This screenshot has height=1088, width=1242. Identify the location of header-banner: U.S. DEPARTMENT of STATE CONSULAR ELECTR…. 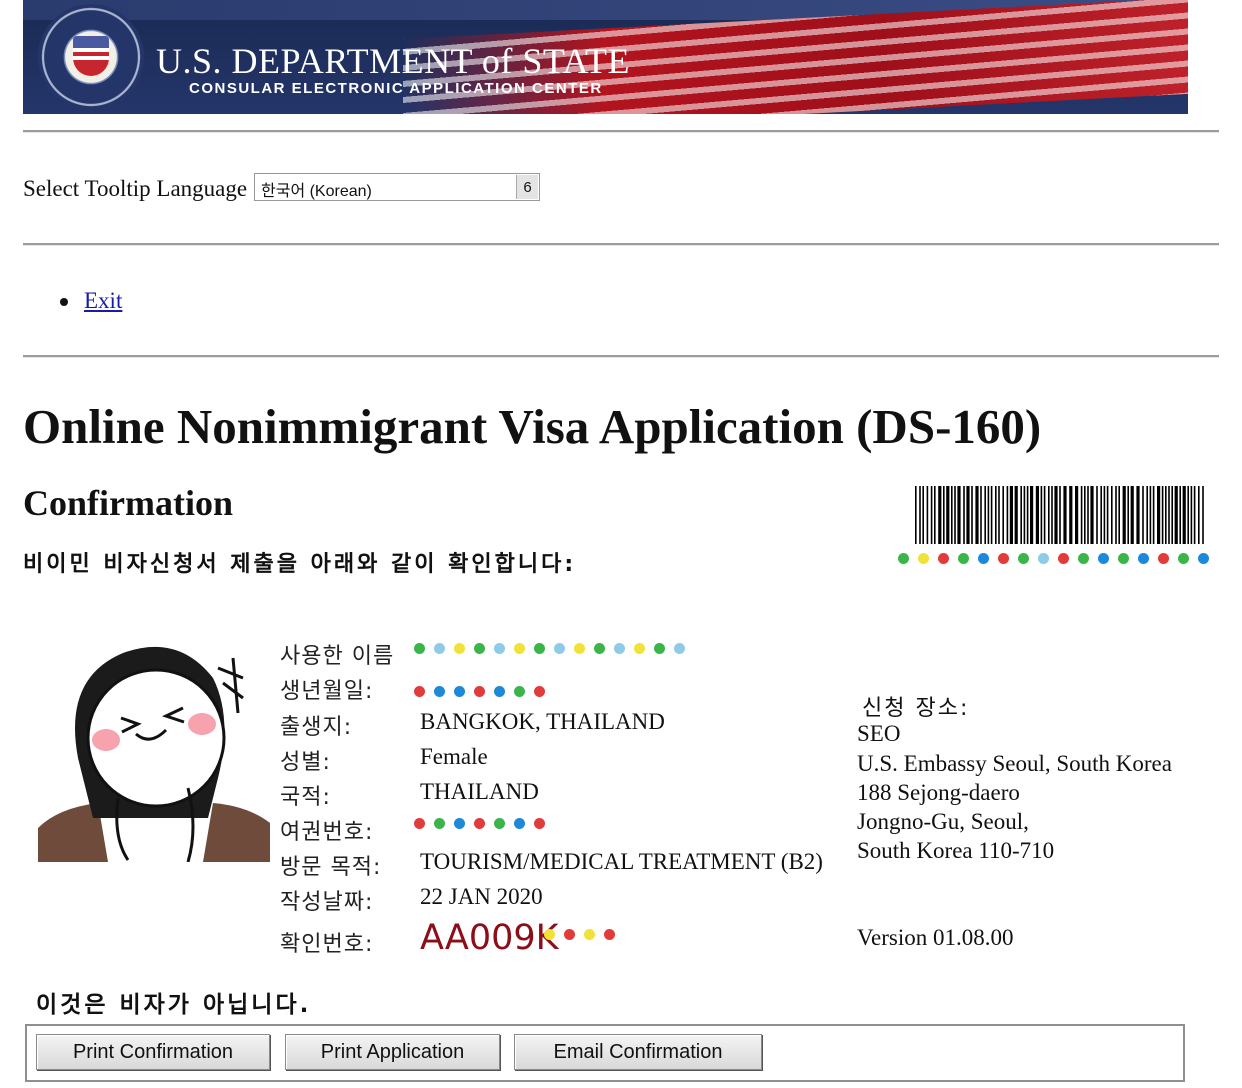
(605, 57).